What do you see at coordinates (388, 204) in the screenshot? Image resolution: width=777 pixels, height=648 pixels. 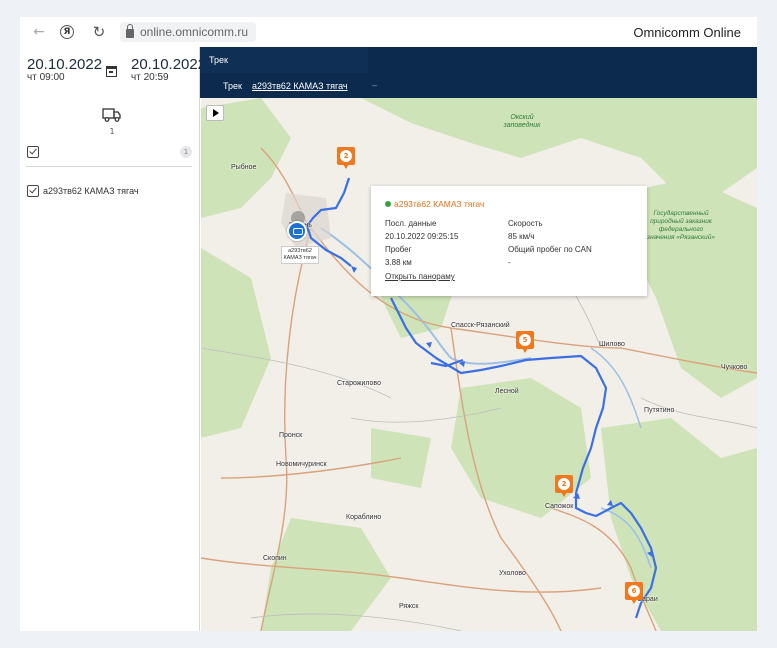 I see `status-dot-icon` at bounding box center [388, 204].